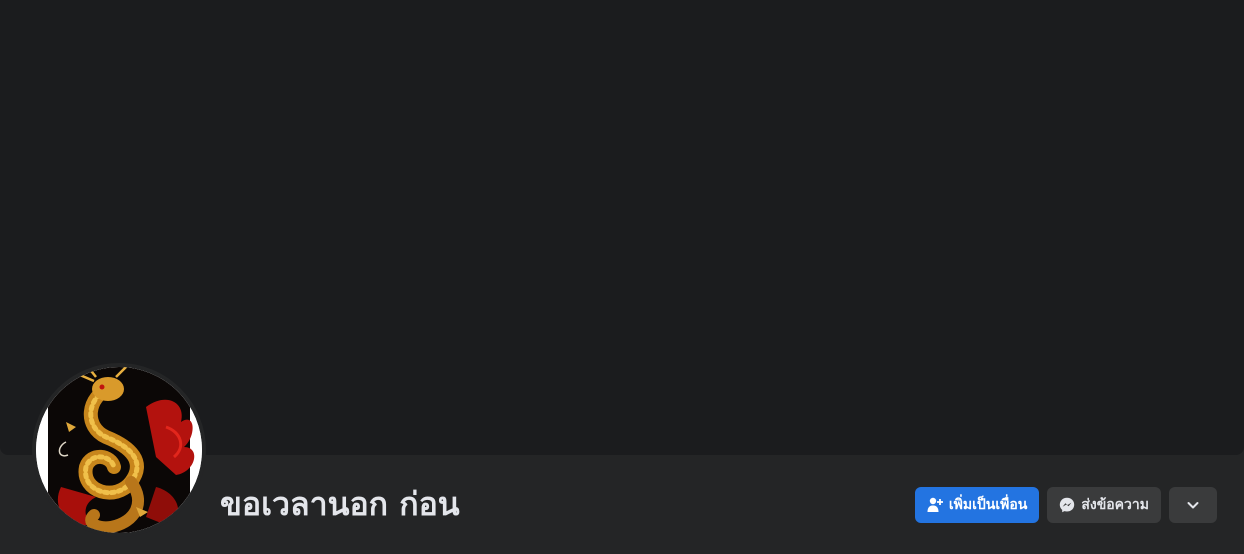 The width and height of the screenshot is (1244, 554). What do you see at coordinates (935, 505) in the screenshot?
I see `add-friend-icon` at bounding box center [935, 505].